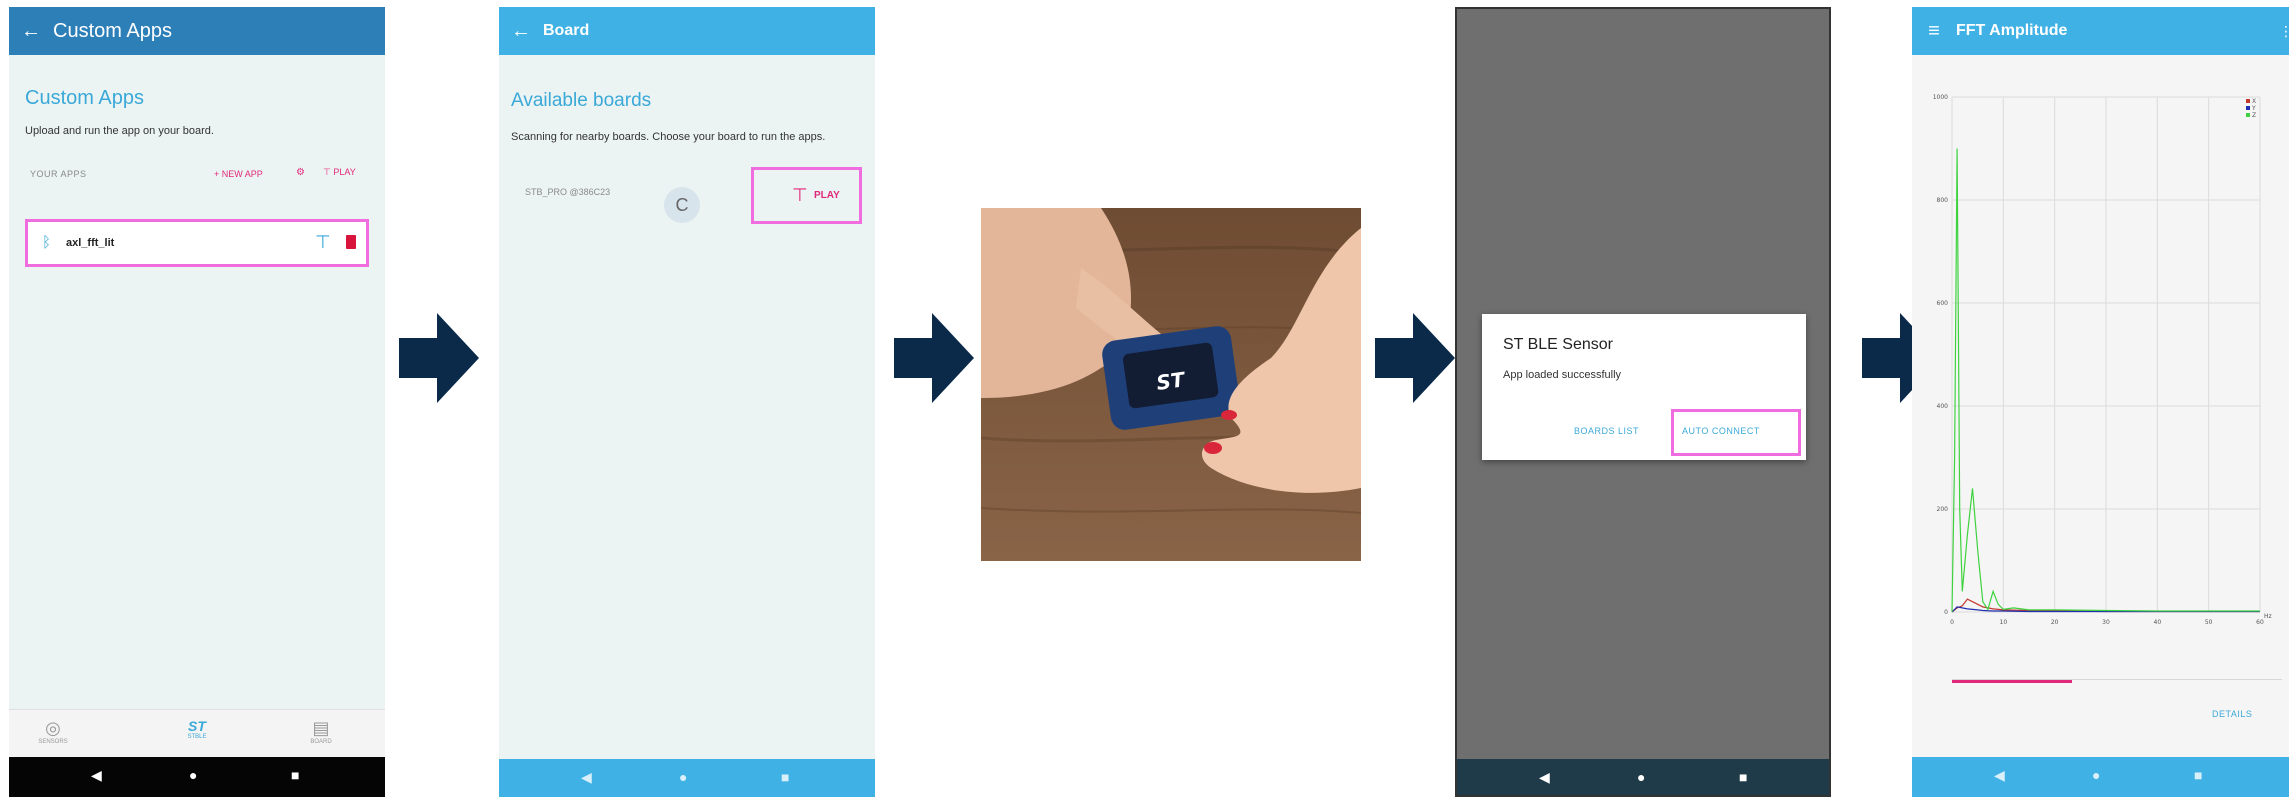 This screenshot has height=797, width=2289. I want to click on app-list-item: ᛒ axl_fft_lit ⊤, so click(197, 243).